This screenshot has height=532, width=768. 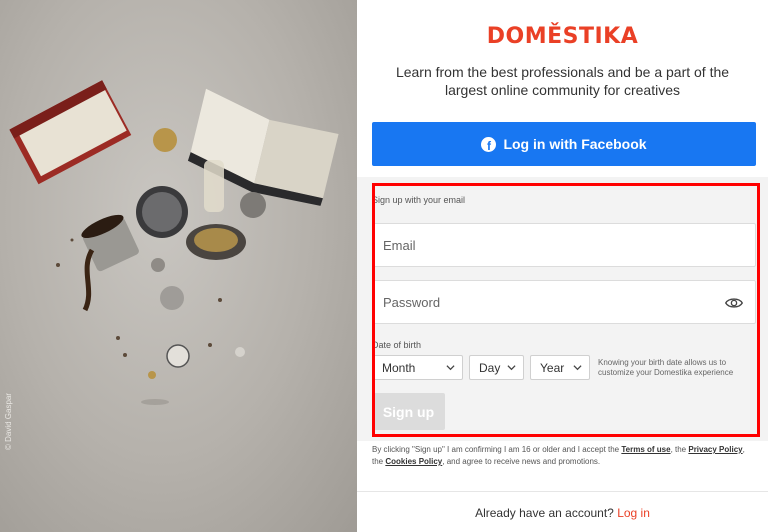 I want to click on facebook-login-button: f Log in with Facebook, so click(x=564, y=144).